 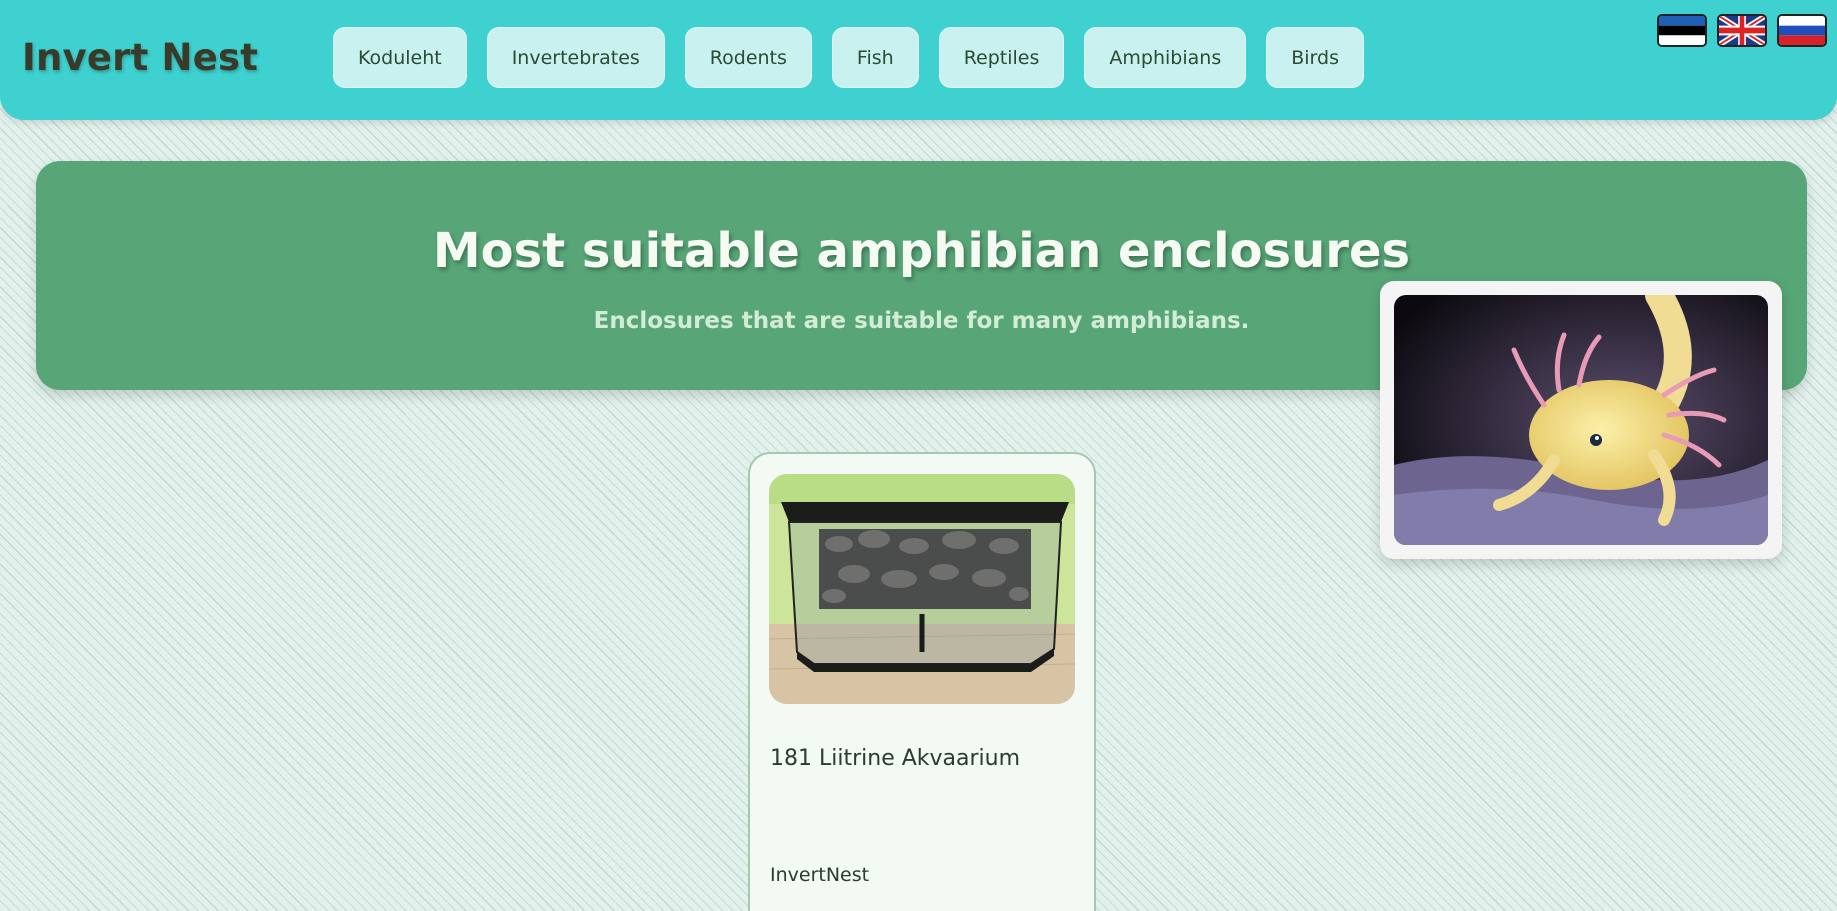 What do you see at coordinates (1001, 57) in the screenshot?
I see `nav-reptiles-button: Reptiles` at bounding box center [1001, 57].